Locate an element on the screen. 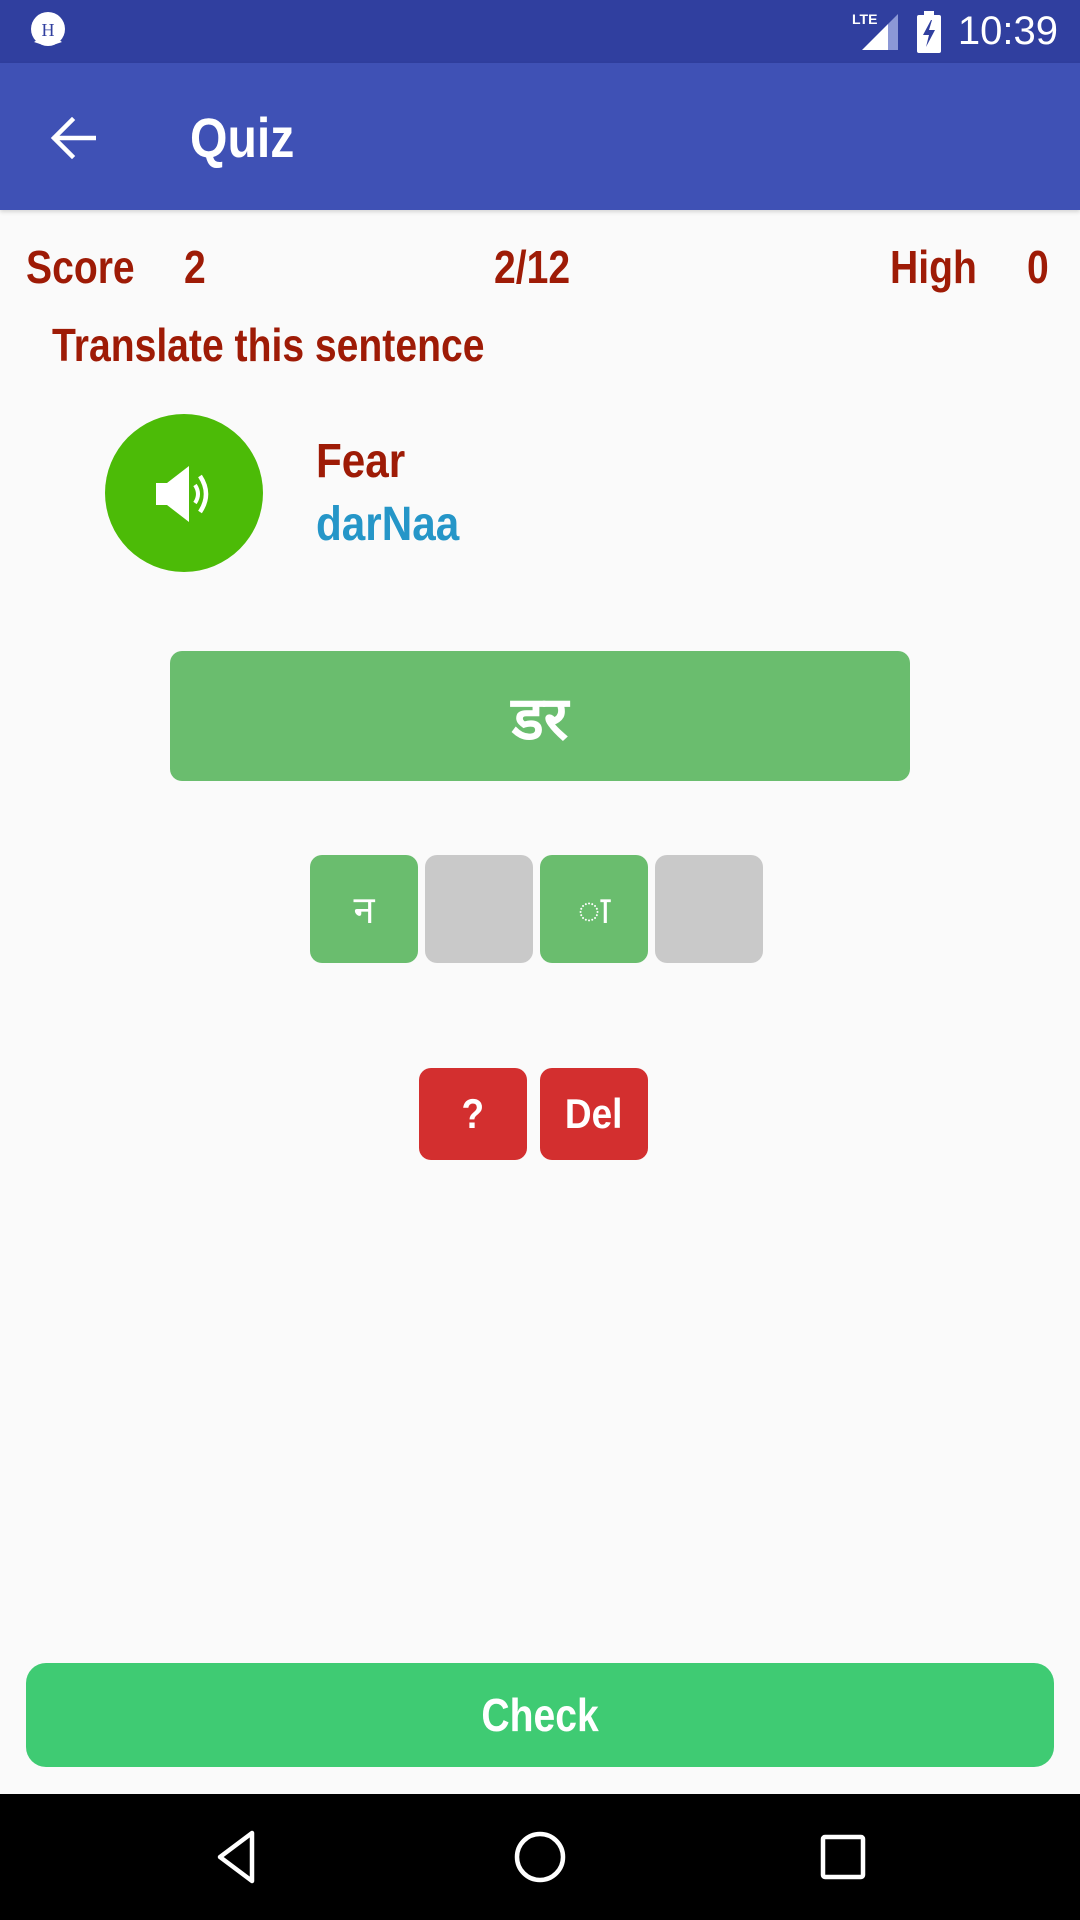 The image size is (1080, 1920). svg-text: H is located at coordinates (48, 30).